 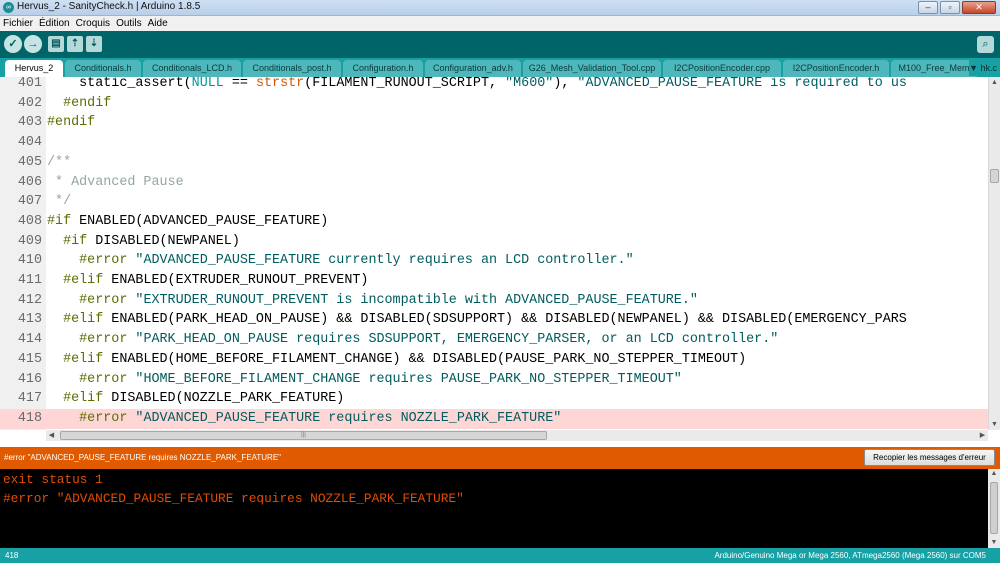 What do you see at coordinates (29, 320) in the screenshot?
I see `line-number: 413` at bounding box center [29, 320].